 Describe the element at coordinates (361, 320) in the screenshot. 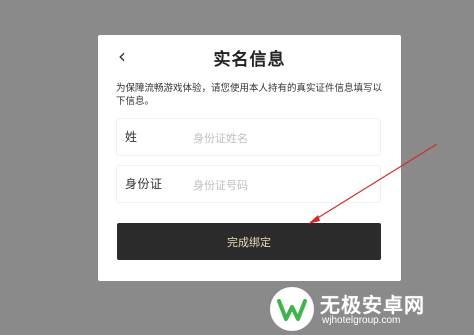

I see `watermark-url: wjhotelgroup.com` at that location.